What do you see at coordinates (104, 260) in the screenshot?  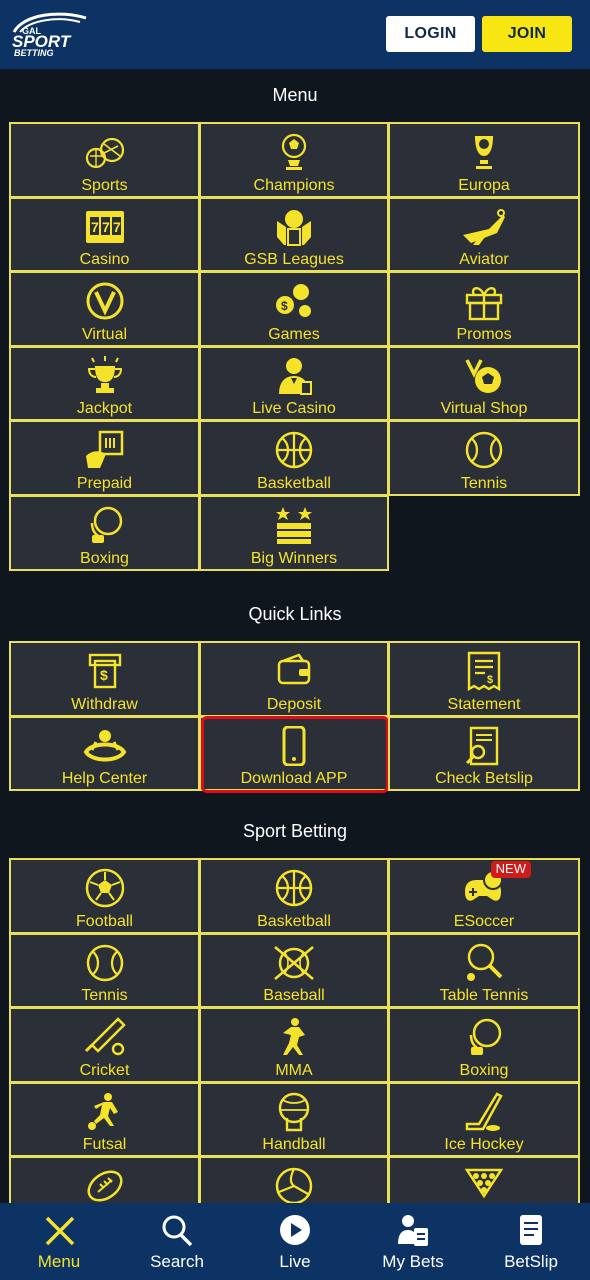 I see `menu-item-label: Casino` at bounding box center [104, 260].